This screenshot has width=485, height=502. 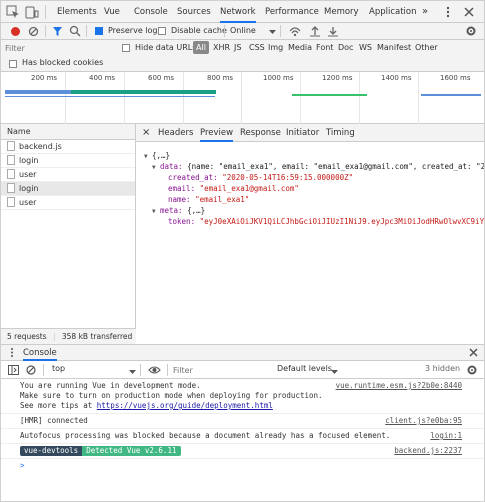 I want to click on console-message: [HMR] connected client.js?e0ba:95, so click(x=242, y=421).